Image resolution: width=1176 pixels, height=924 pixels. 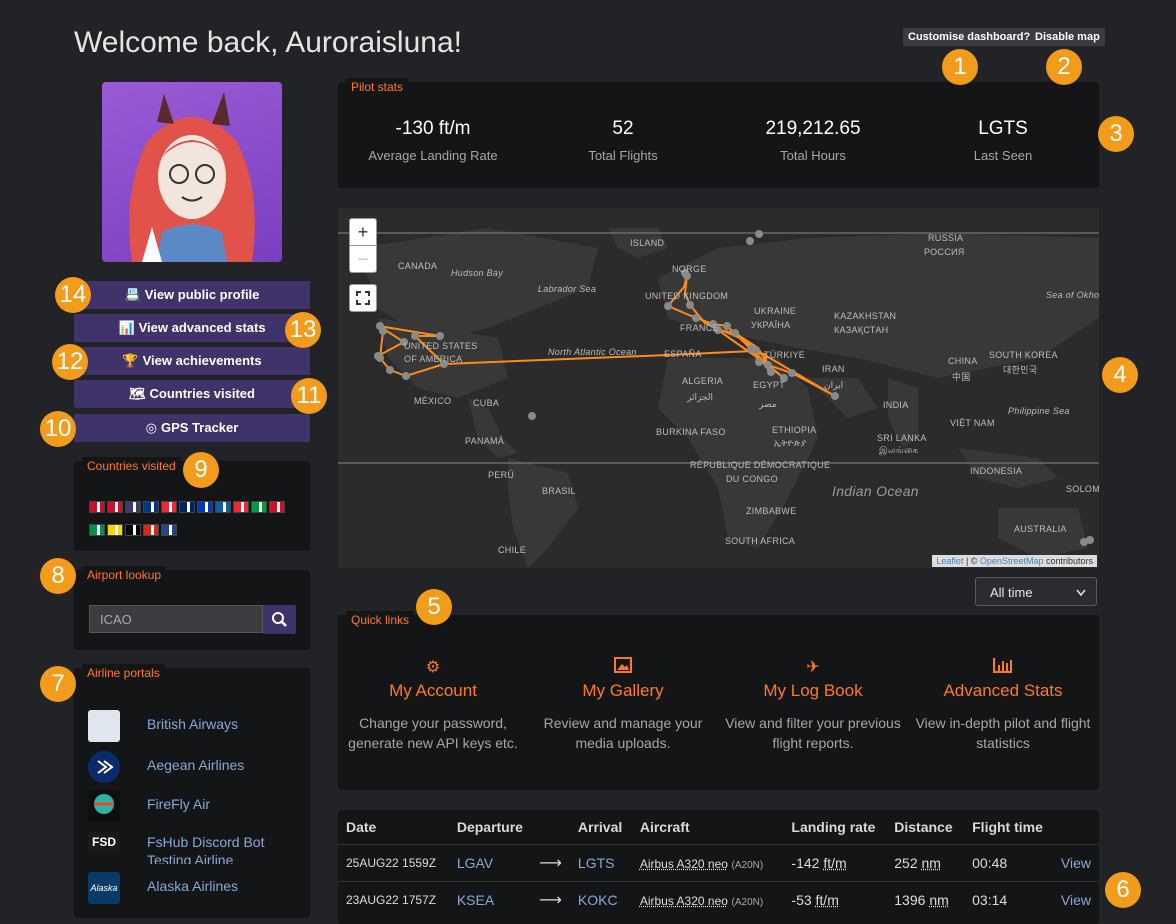 I want to click on map-label: ኢትዮጵያ, so click(x=790, y=443).